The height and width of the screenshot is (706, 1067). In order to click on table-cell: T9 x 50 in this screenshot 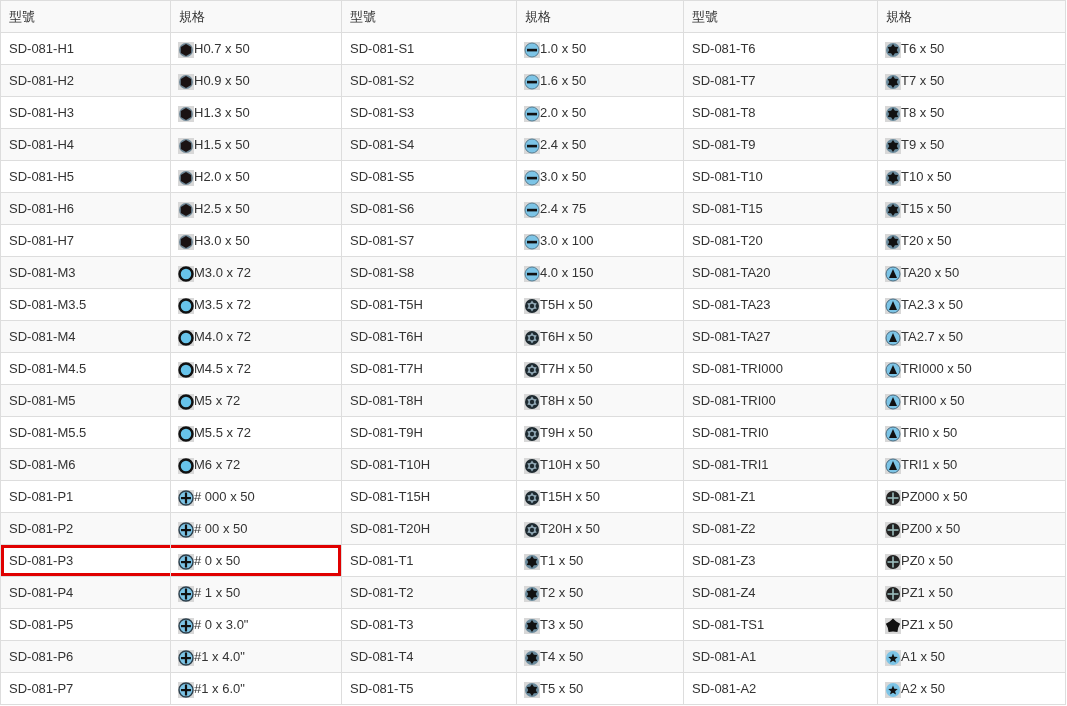, I will do `click(972, 145)`.